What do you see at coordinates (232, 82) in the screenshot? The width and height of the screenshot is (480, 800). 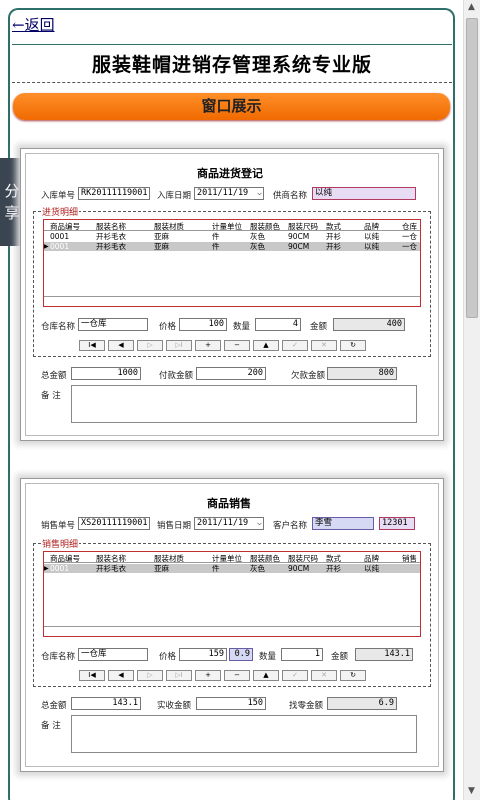 I see `title-divider` at bounding box center [232, 82].